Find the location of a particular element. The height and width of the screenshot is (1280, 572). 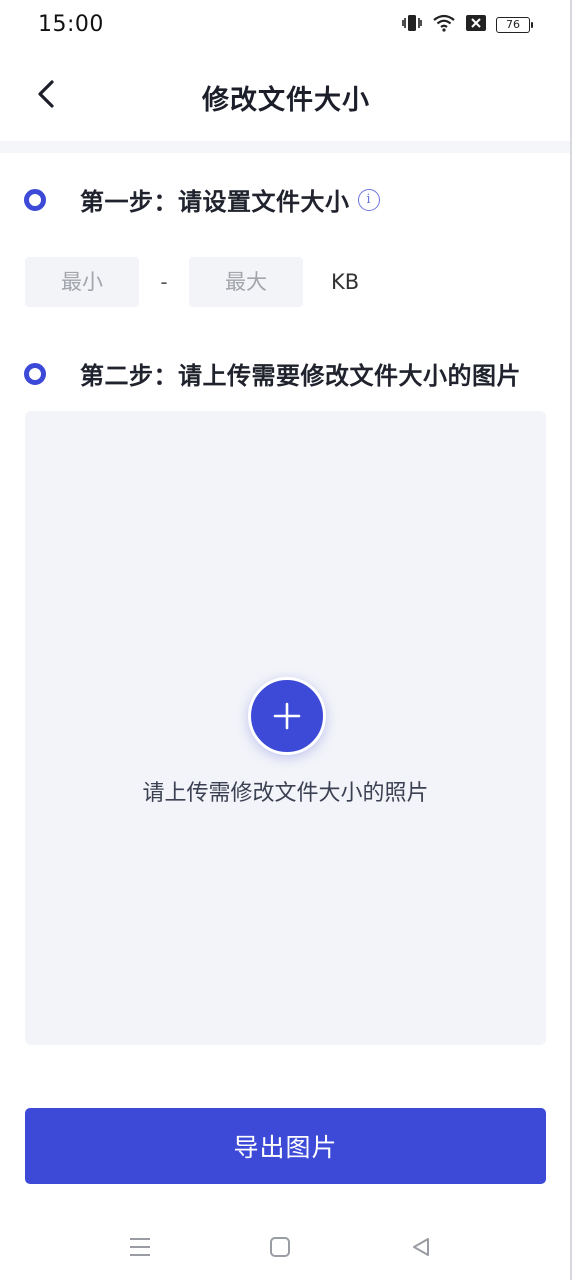

wifi-icon is located at coordinates (444, 25).